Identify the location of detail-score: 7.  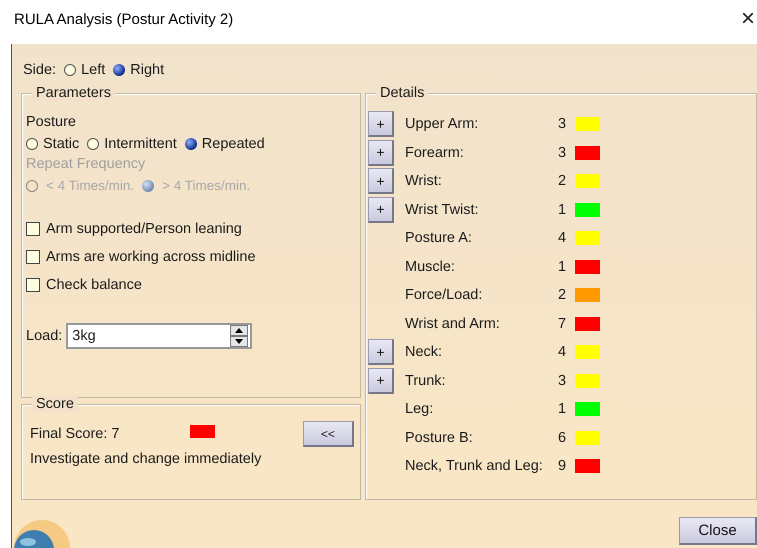
(563, 324).